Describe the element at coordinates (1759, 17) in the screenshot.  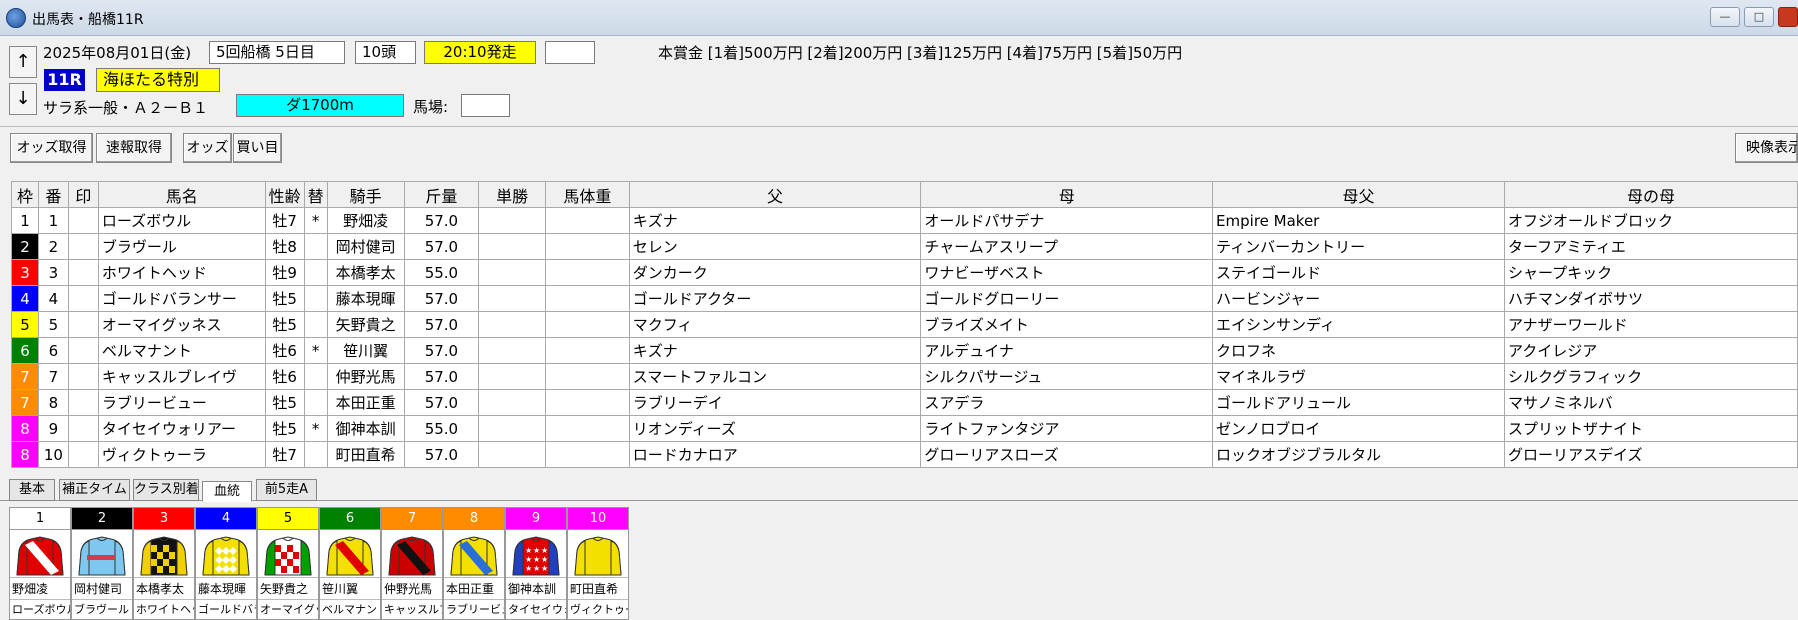
I see `maximize-button: □` at that location.